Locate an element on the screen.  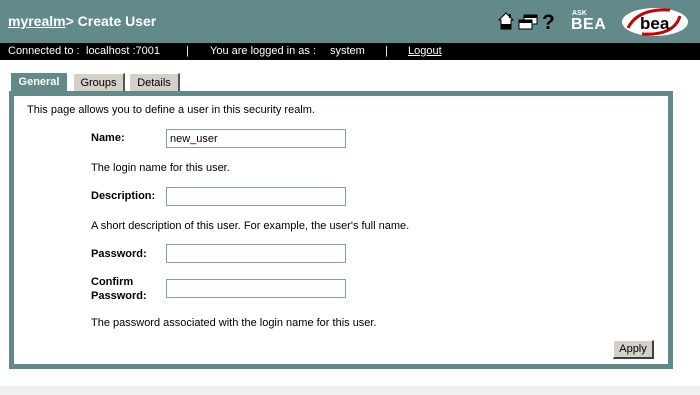
connected-label: Connected to : is located at coordinates (44, 51).